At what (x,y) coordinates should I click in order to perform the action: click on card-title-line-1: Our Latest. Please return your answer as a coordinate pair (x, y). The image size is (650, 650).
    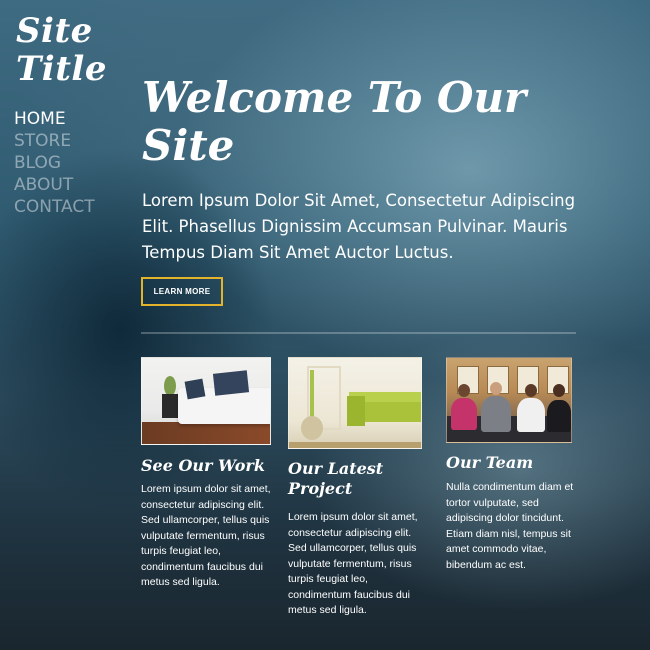
    Looking at the image, I should click on (336, 468).